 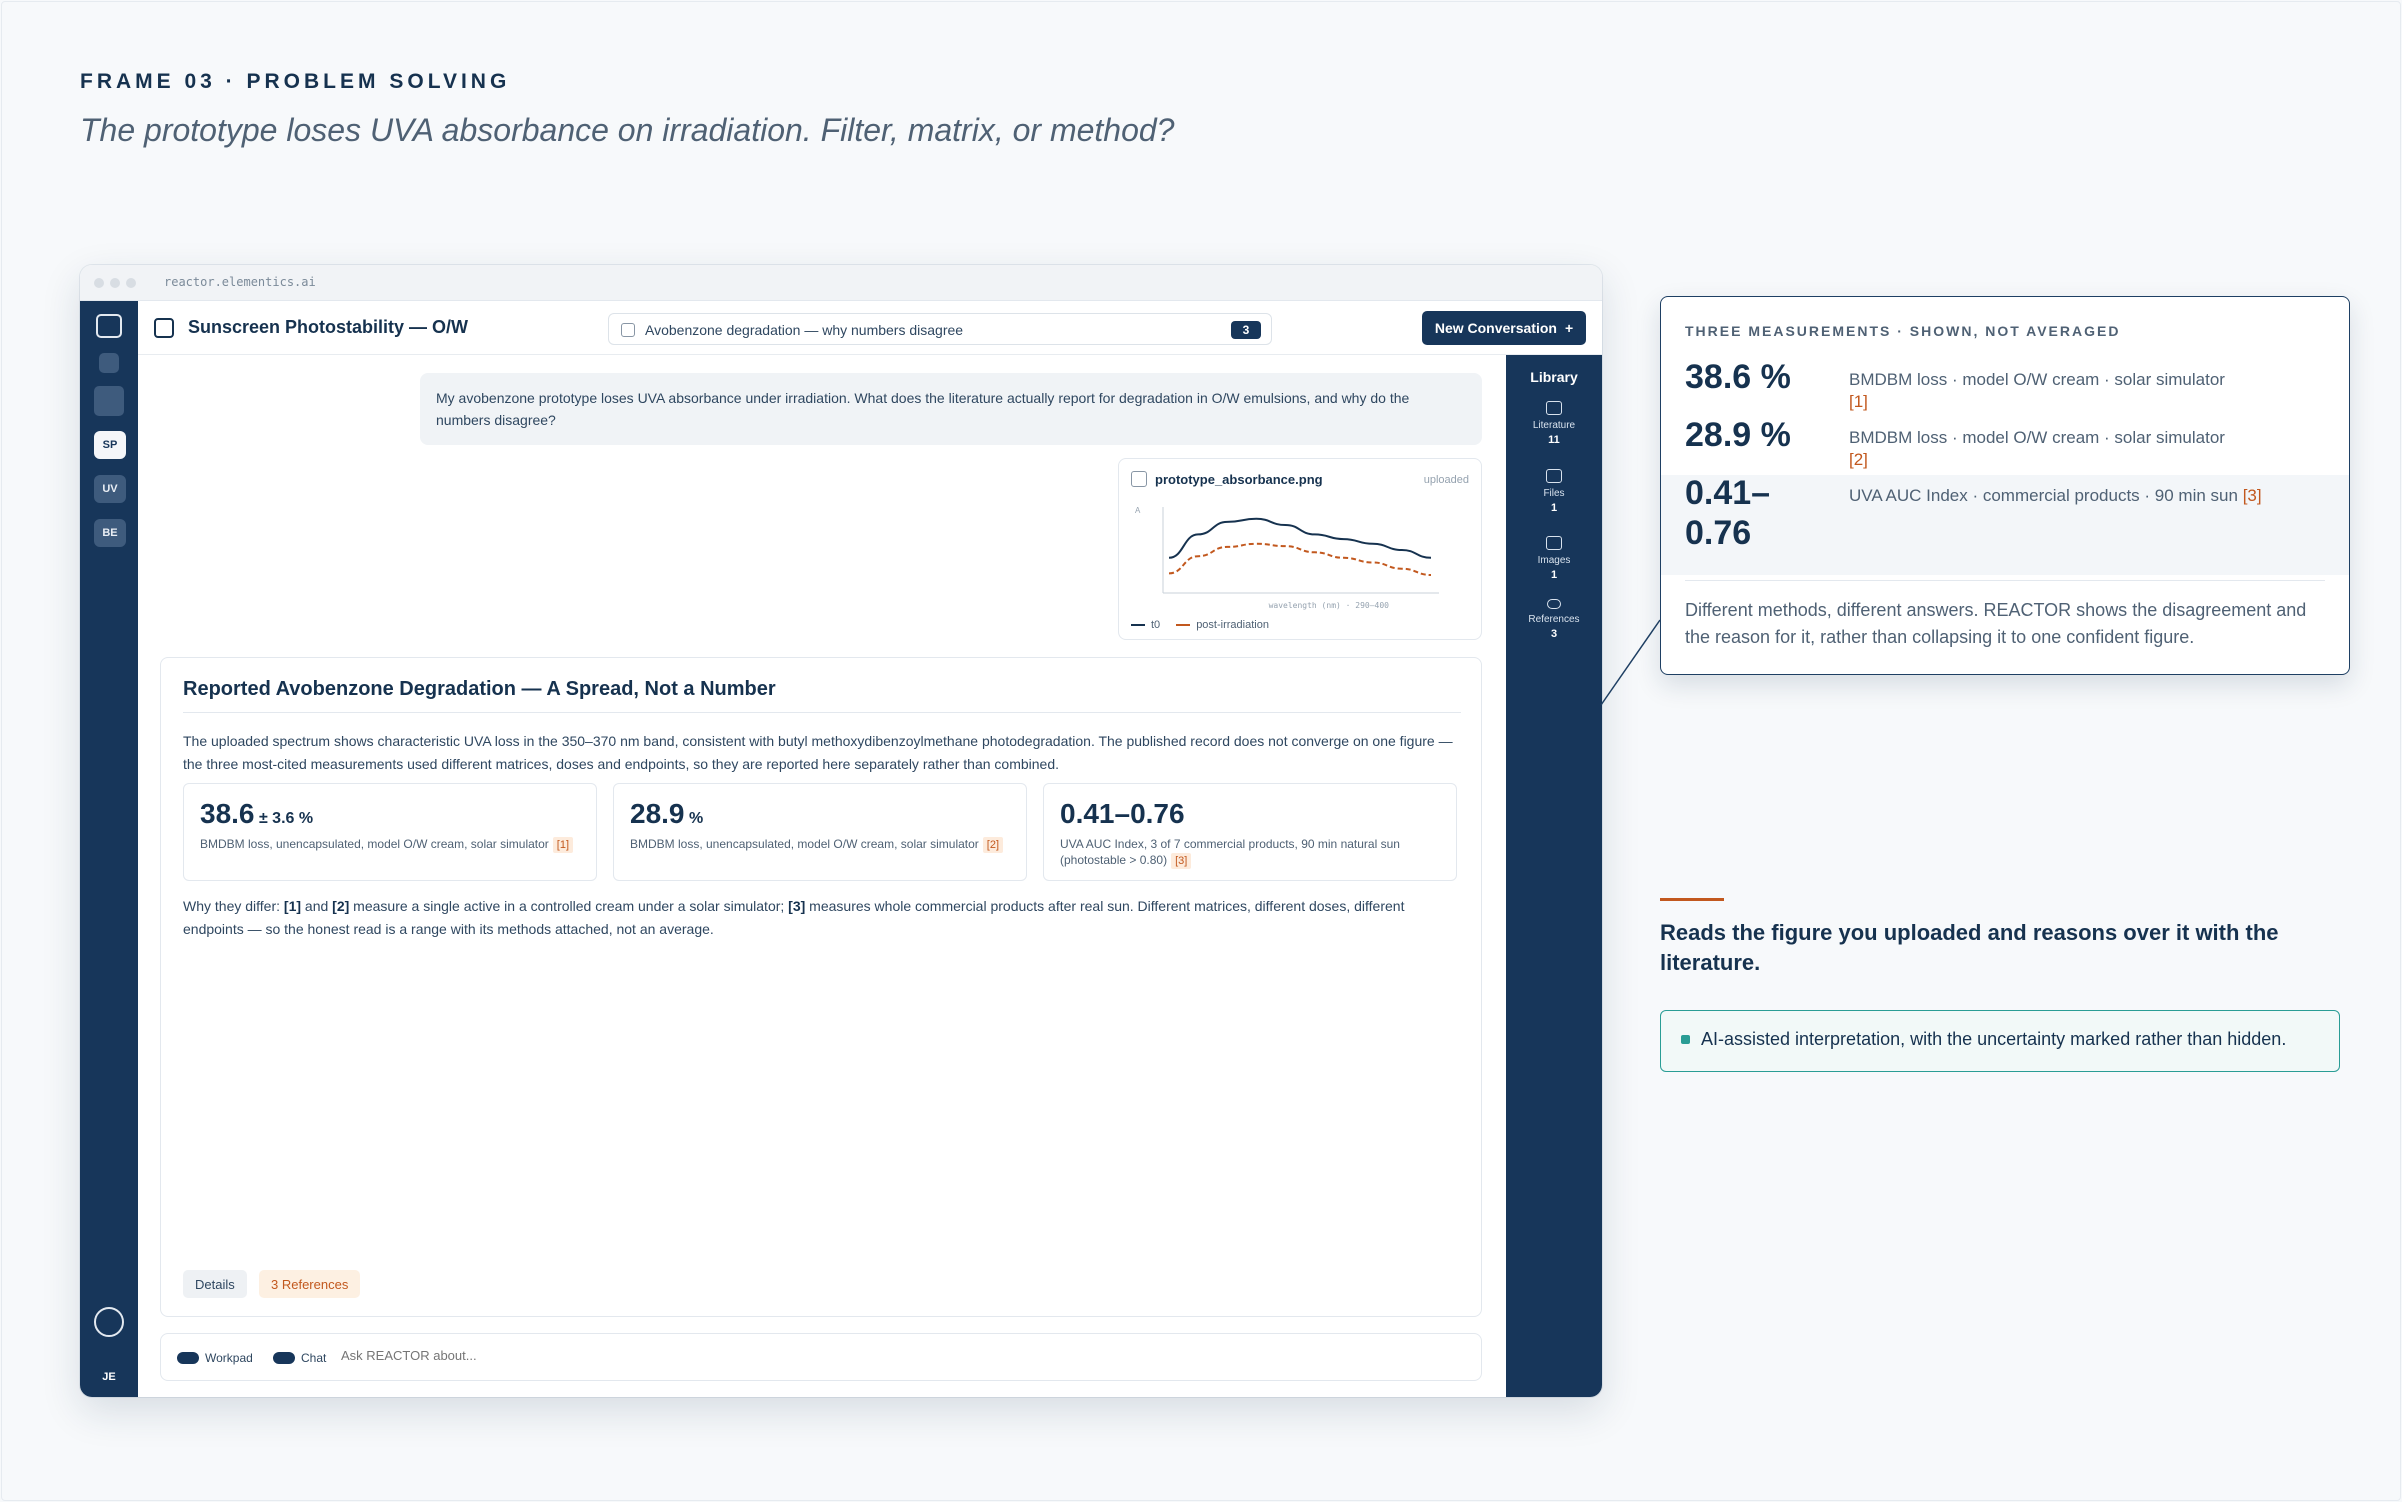 I want to click on help-circle-icon, so click(x=109, y=1322).